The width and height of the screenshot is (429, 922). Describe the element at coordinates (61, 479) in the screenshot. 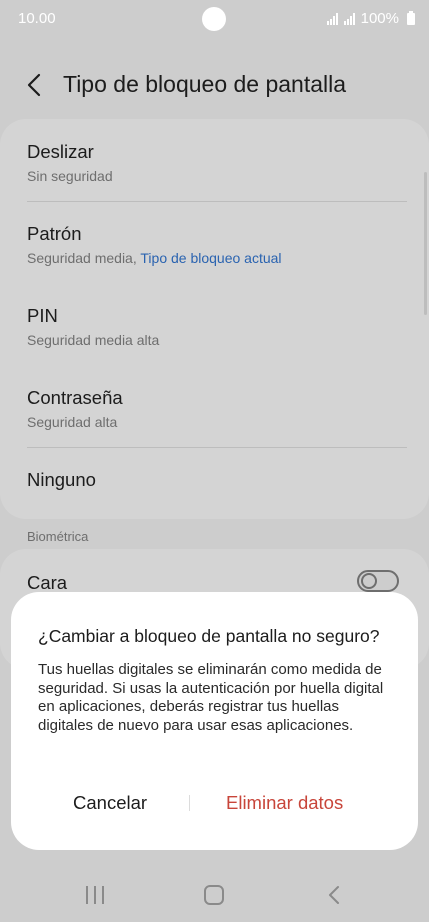

I see `lock-option-title: Ninguno` at that location.